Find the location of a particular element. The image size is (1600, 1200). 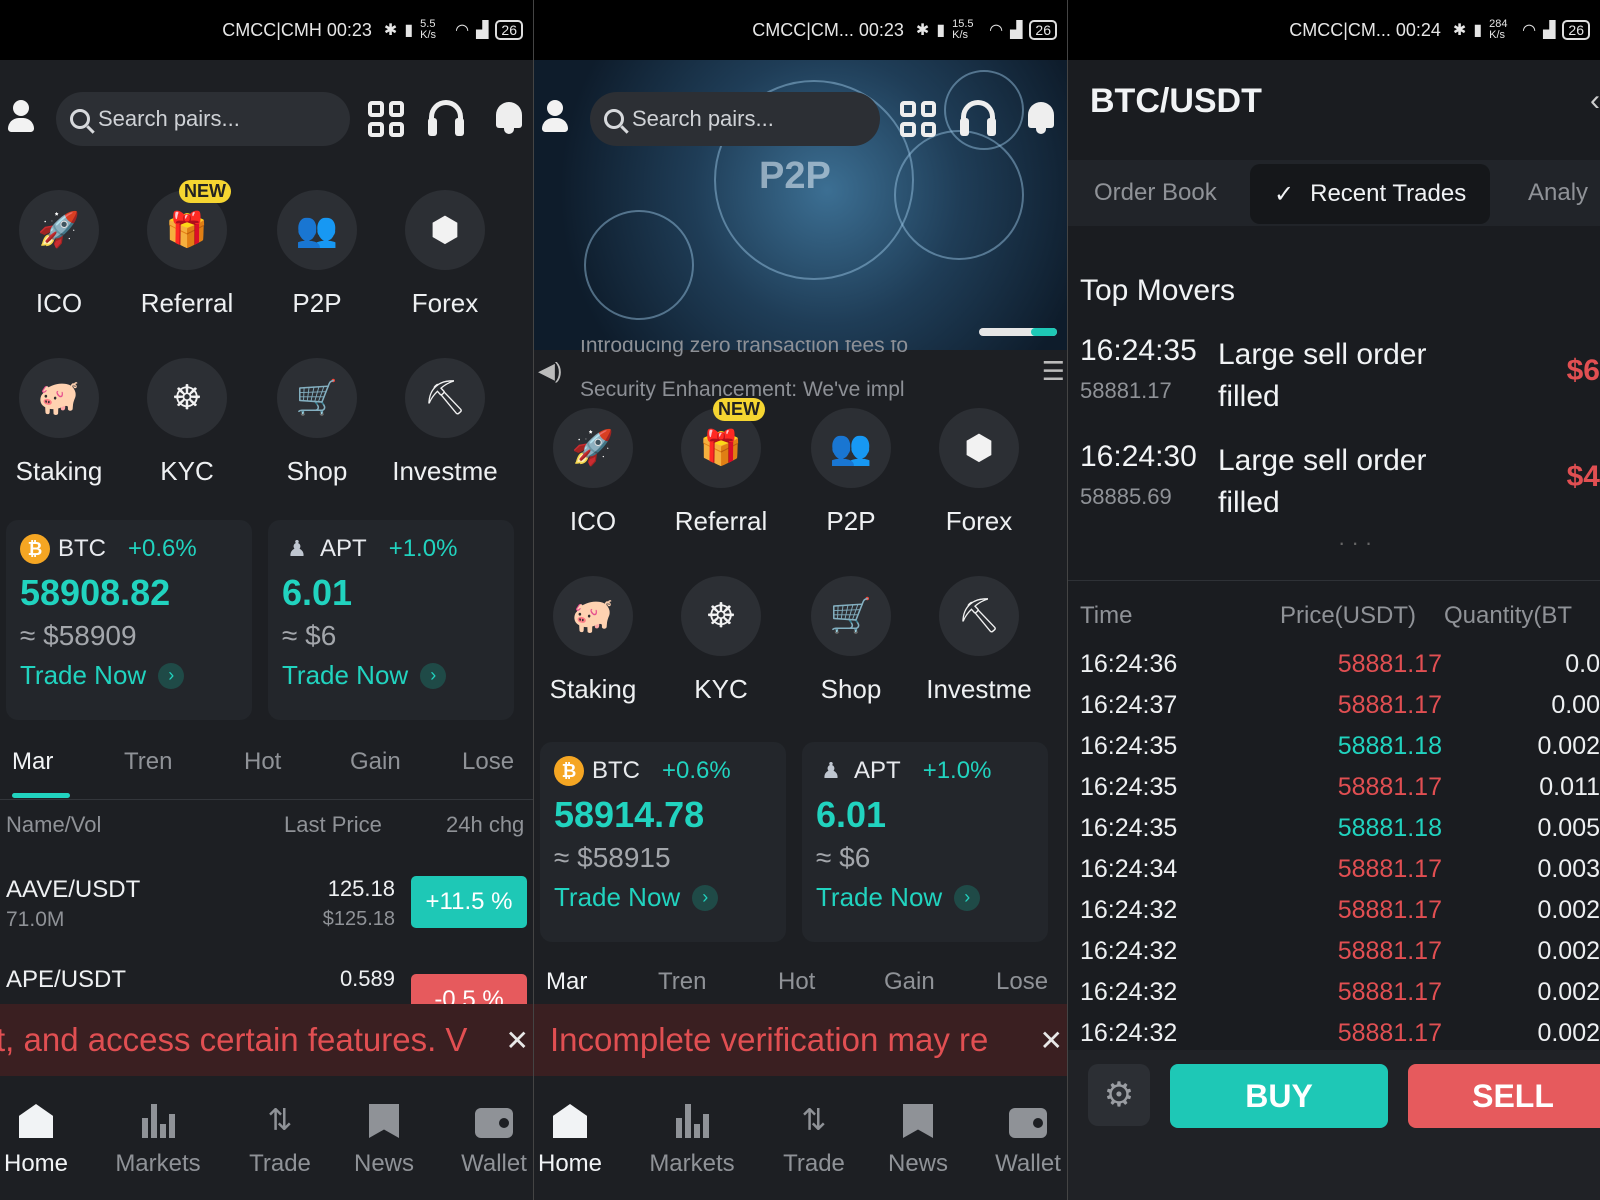

signal-icon: ▟ is located at coordinates (1016, 30).